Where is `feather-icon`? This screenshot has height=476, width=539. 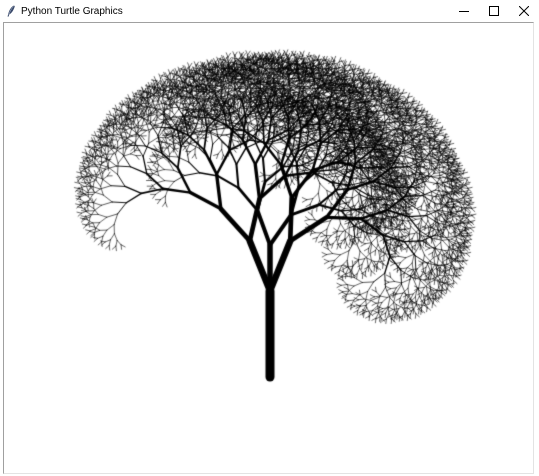 feather-icon is located at coordinates (11, 11).